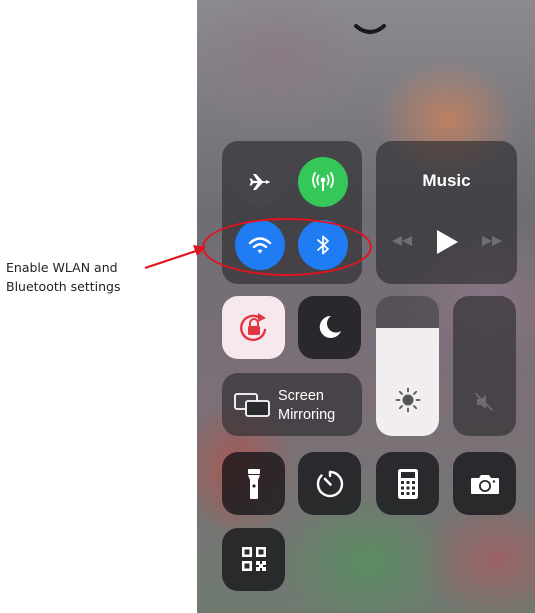 The width and height of the screenshot is (535, 613). Describe the element at coordinates (307, 415) in the screenshot. I see `screen-mirroring-line-2: Mirroring` at that location.